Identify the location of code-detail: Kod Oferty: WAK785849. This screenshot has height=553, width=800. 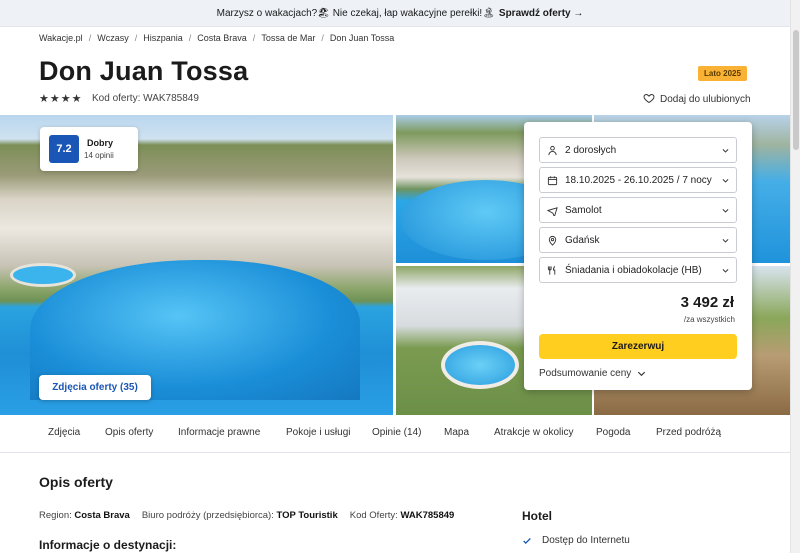
(402, 515).